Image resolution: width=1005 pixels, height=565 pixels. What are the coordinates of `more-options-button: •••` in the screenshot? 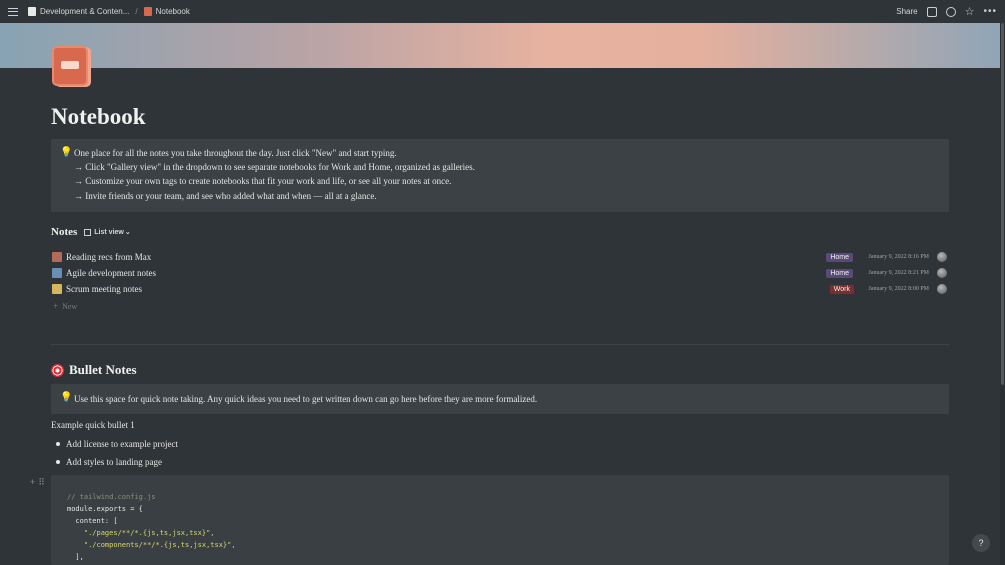 It's located at (990, 11).